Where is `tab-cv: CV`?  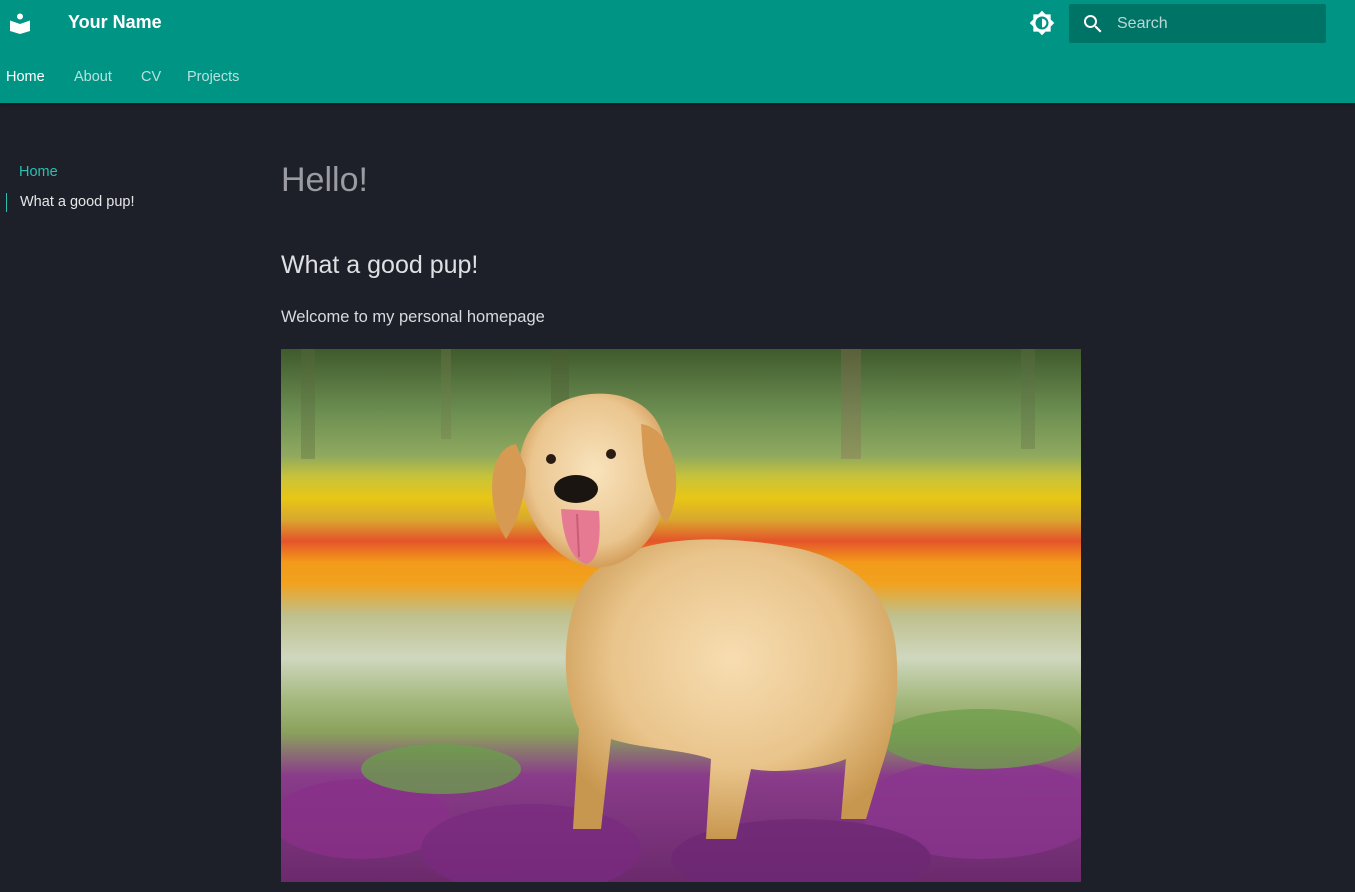 tab-cv: CV is located at coordinates (151, 77).